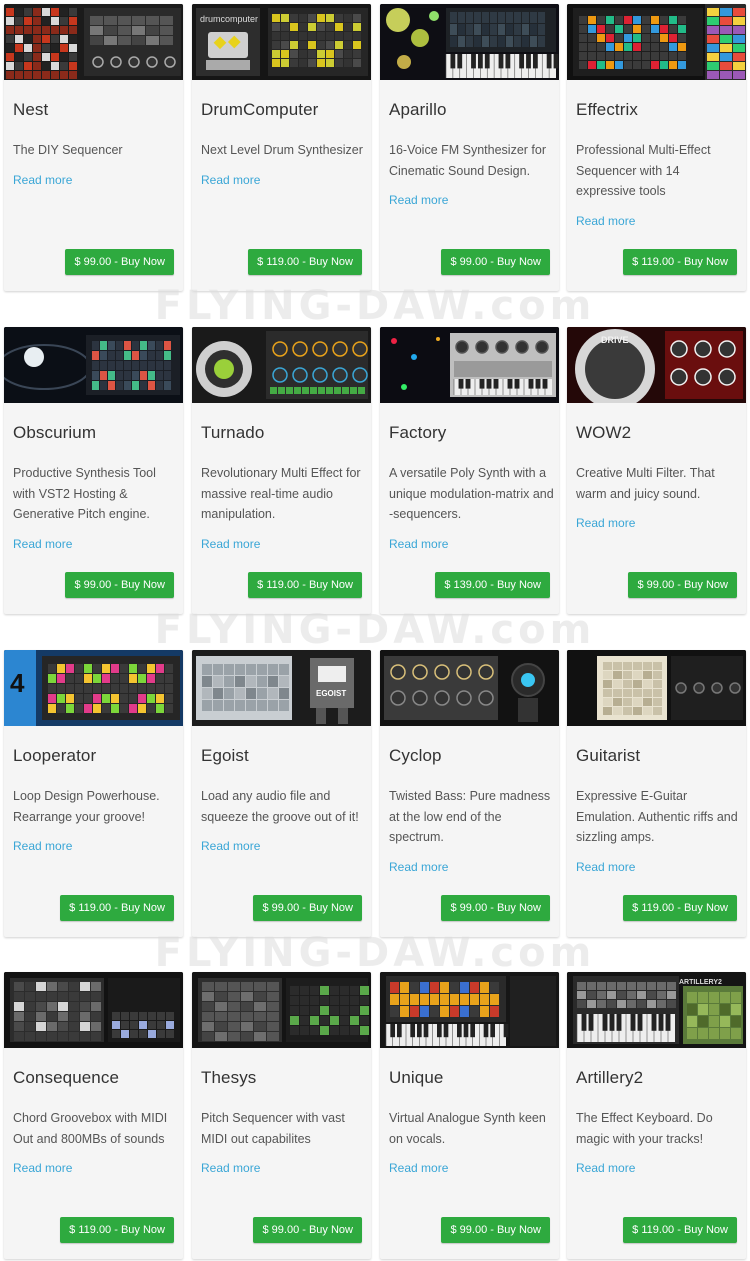 The height and width of the screenshot is (1261, 750). I want to click on product-title: Obscurium, so click(54, 433).